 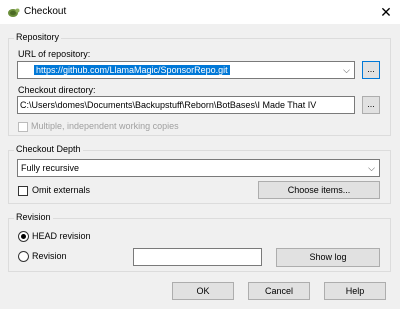 What do you see at coordinates (23, 256) in the screenshot?
I see `revision-radio` at bounding box center [23, 256].